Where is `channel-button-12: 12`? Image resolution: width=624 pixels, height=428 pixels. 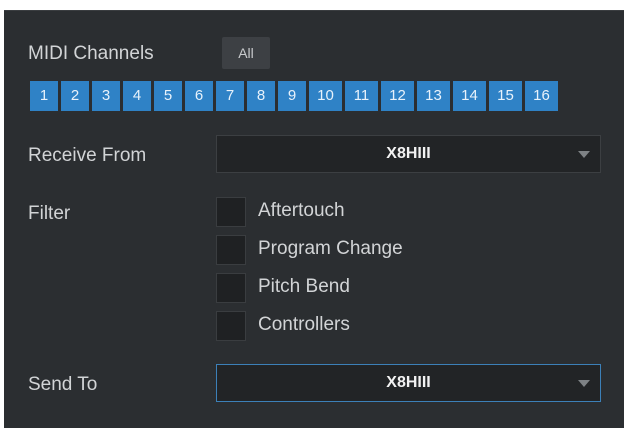 channel-button-12: 12 is located at coordinates (397, 96).